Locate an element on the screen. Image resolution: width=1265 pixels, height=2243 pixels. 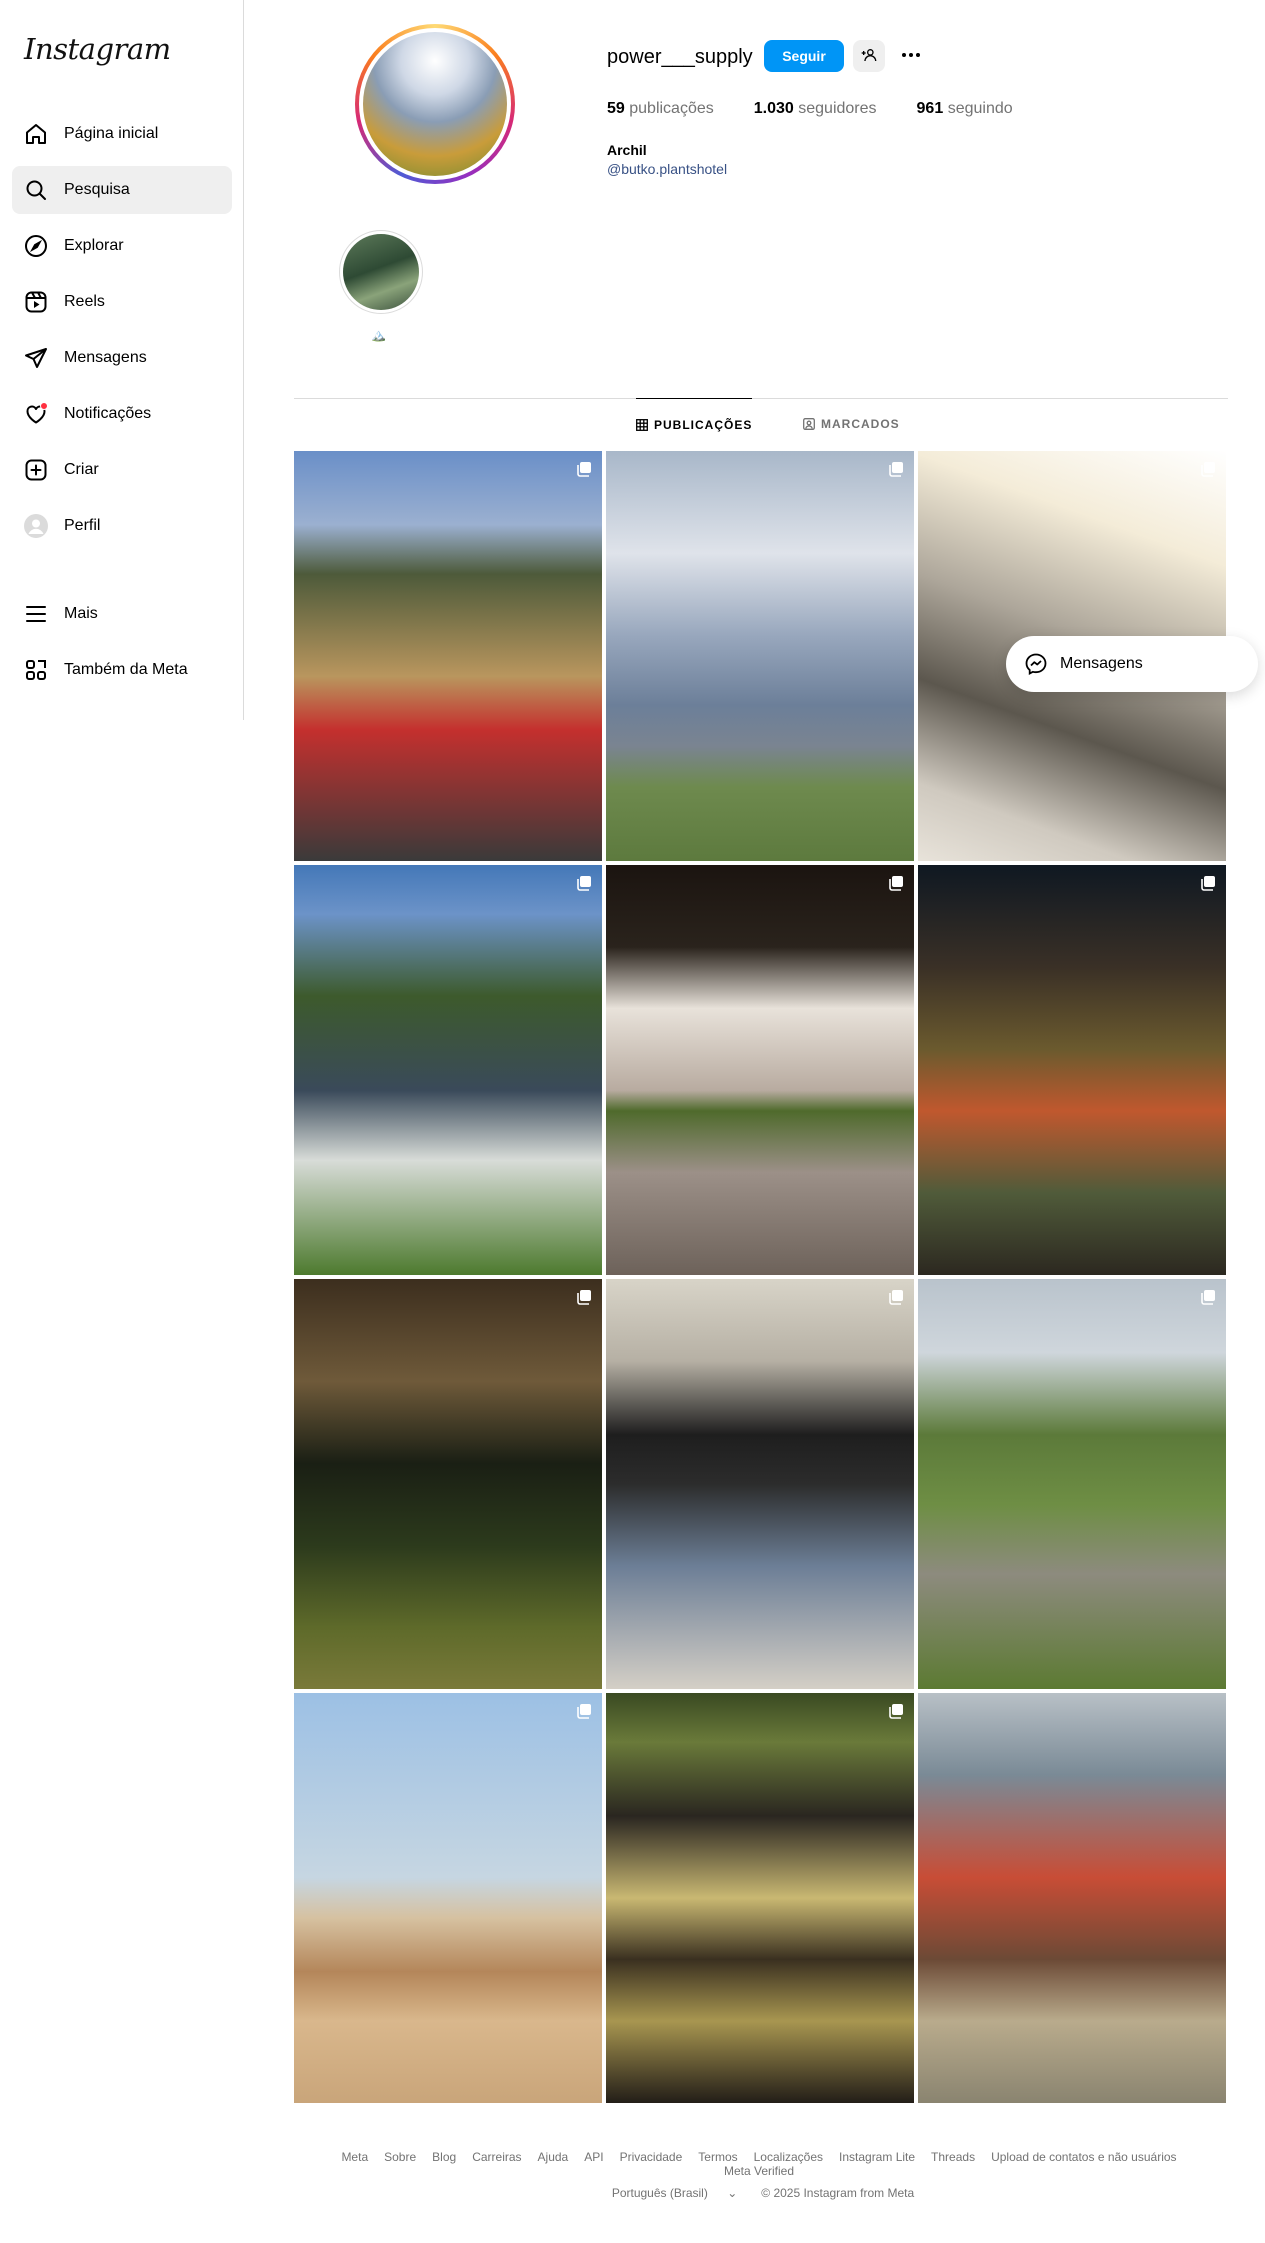
sidebar-item-explore: Explorar is located at coordinates (122, 246).